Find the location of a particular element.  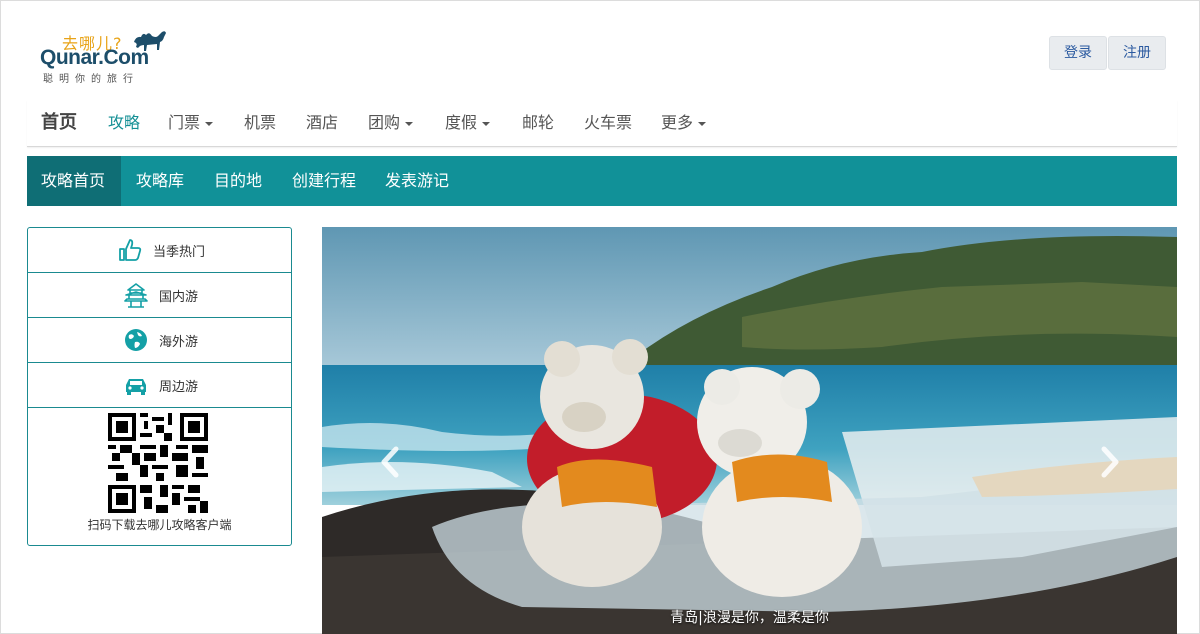

sidebar-item-domestic: 国内游 is located at coordinates (159, 295).